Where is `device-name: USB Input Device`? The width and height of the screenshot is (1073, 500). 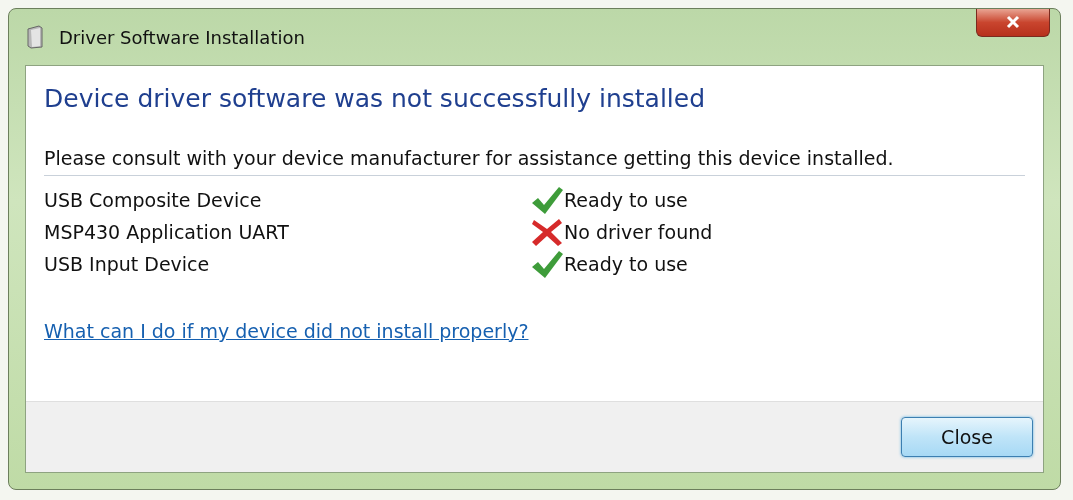
device-name: USB Input Device is located at coordinates (127, 264).